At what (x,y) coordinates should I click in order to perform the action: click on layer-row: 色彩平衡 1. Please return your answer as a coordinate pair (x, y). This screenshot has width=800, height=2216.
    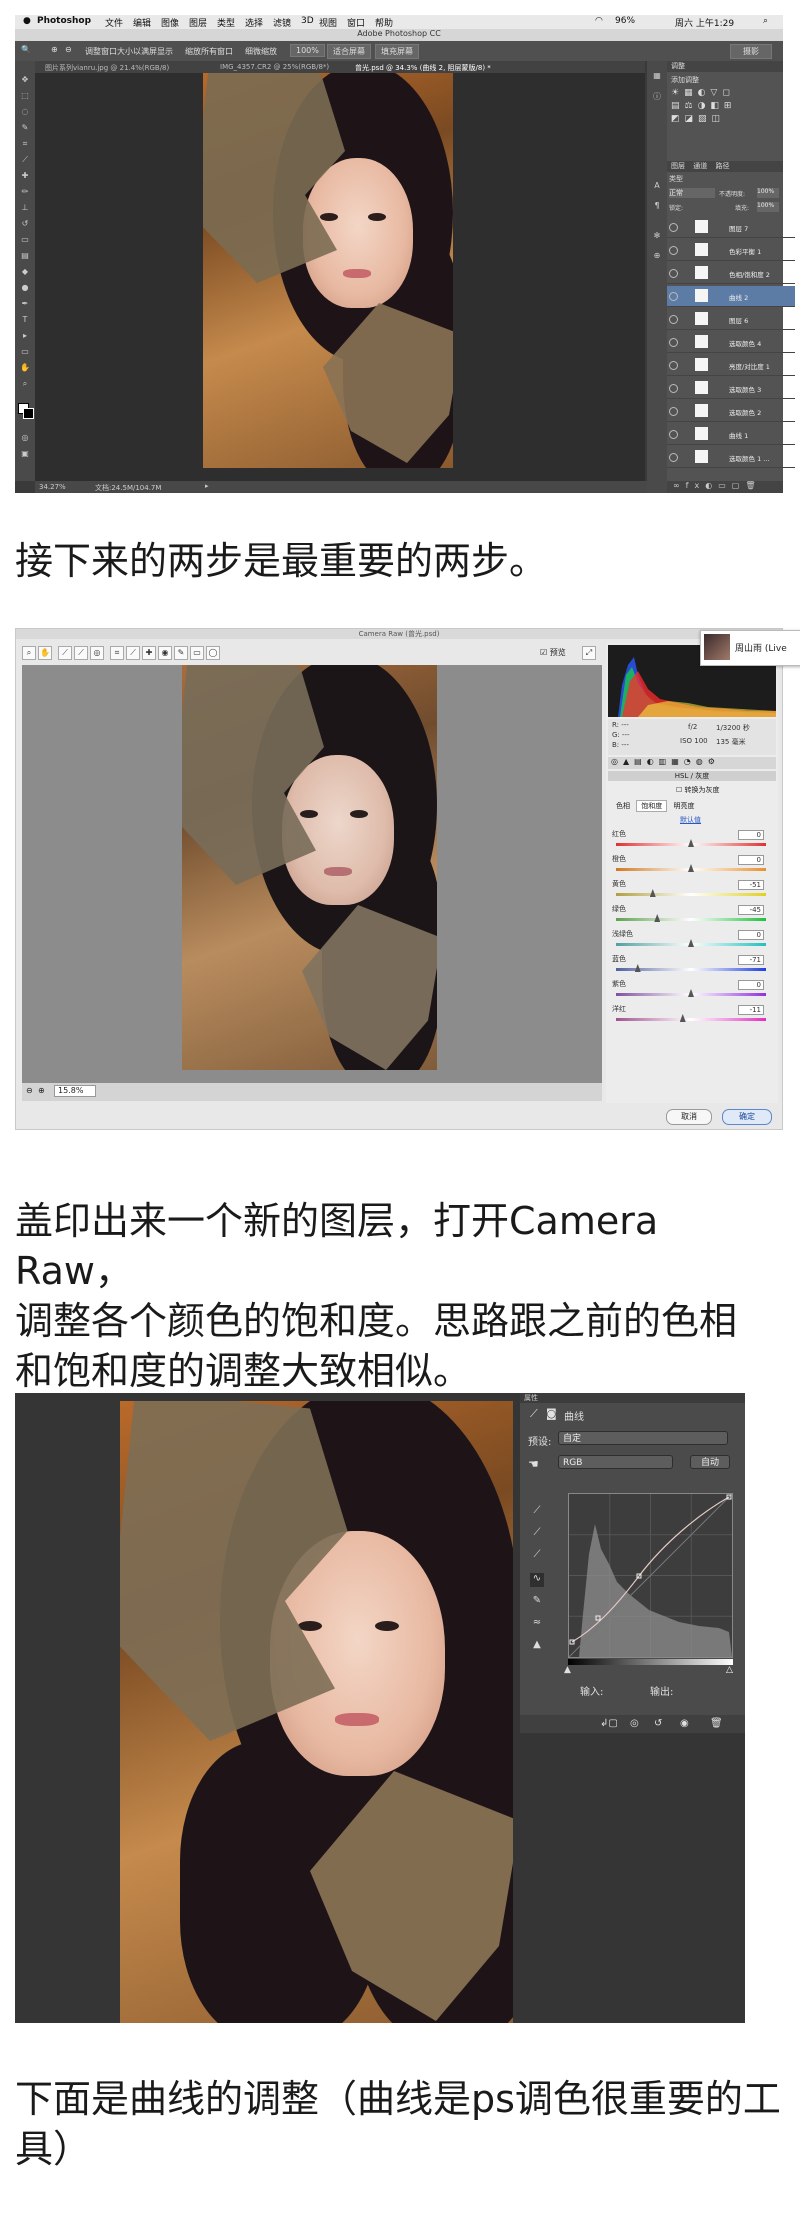
    Looking at the image, I should click on (731, 250).